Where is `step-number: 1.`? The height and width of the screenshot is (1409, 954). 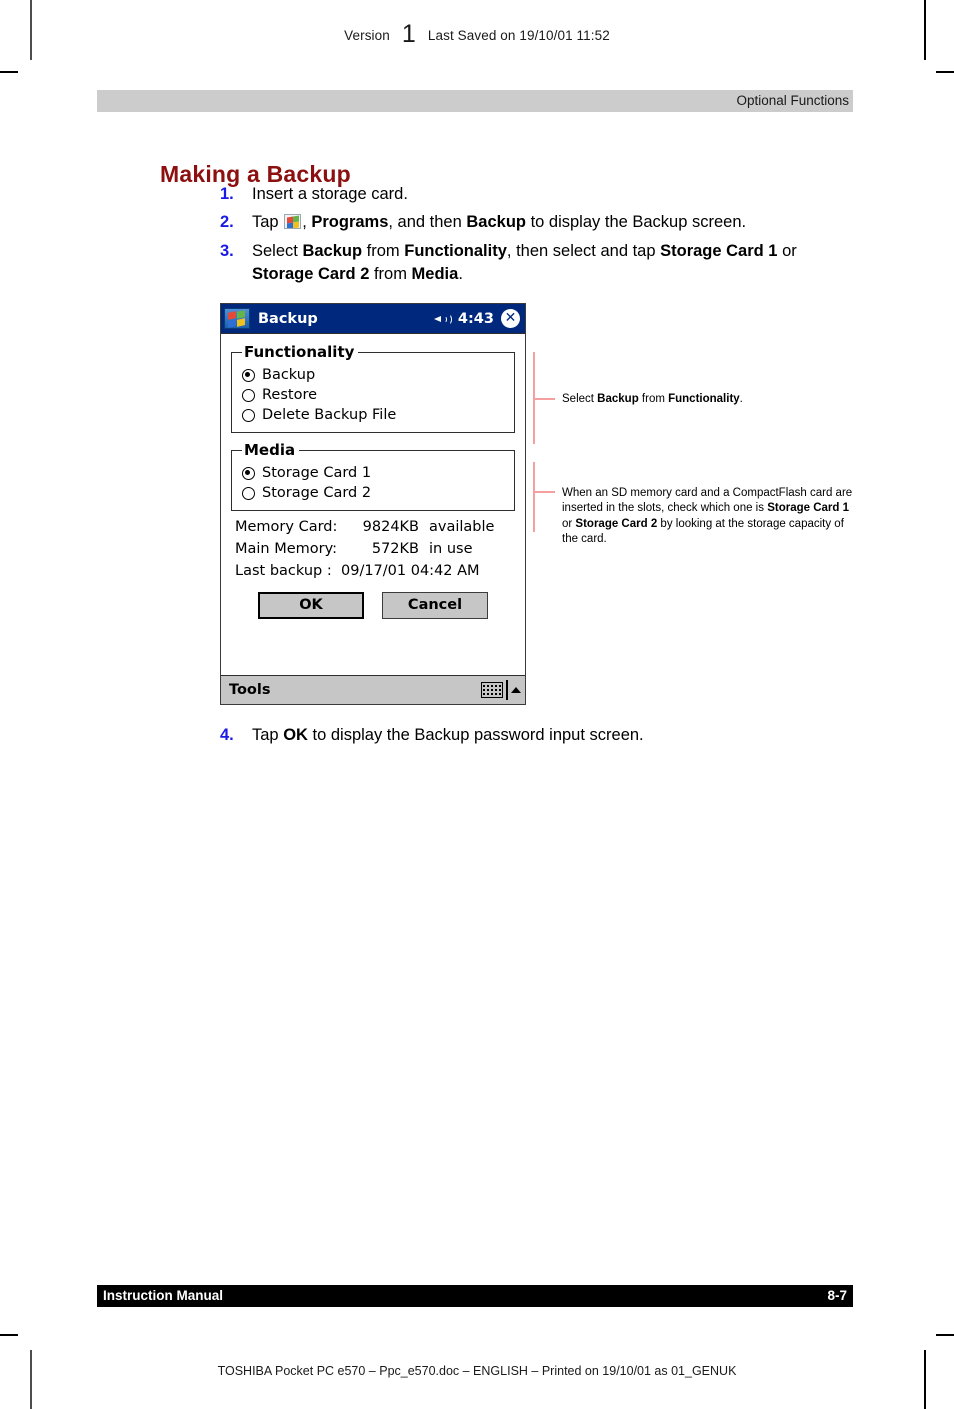 step-number: 1. is located at coordinates (227, 194).